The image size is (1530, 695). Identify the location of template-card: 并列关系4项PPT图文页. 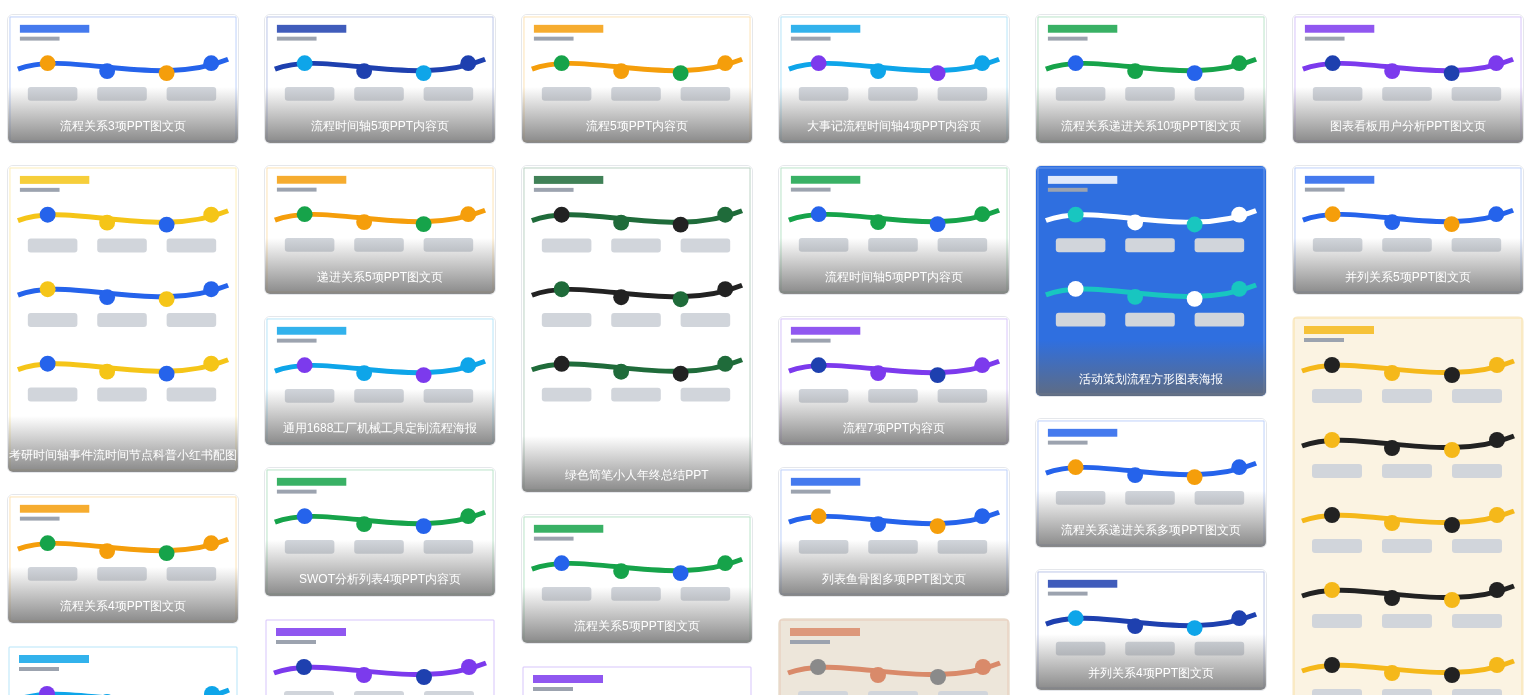
(1151, 630).